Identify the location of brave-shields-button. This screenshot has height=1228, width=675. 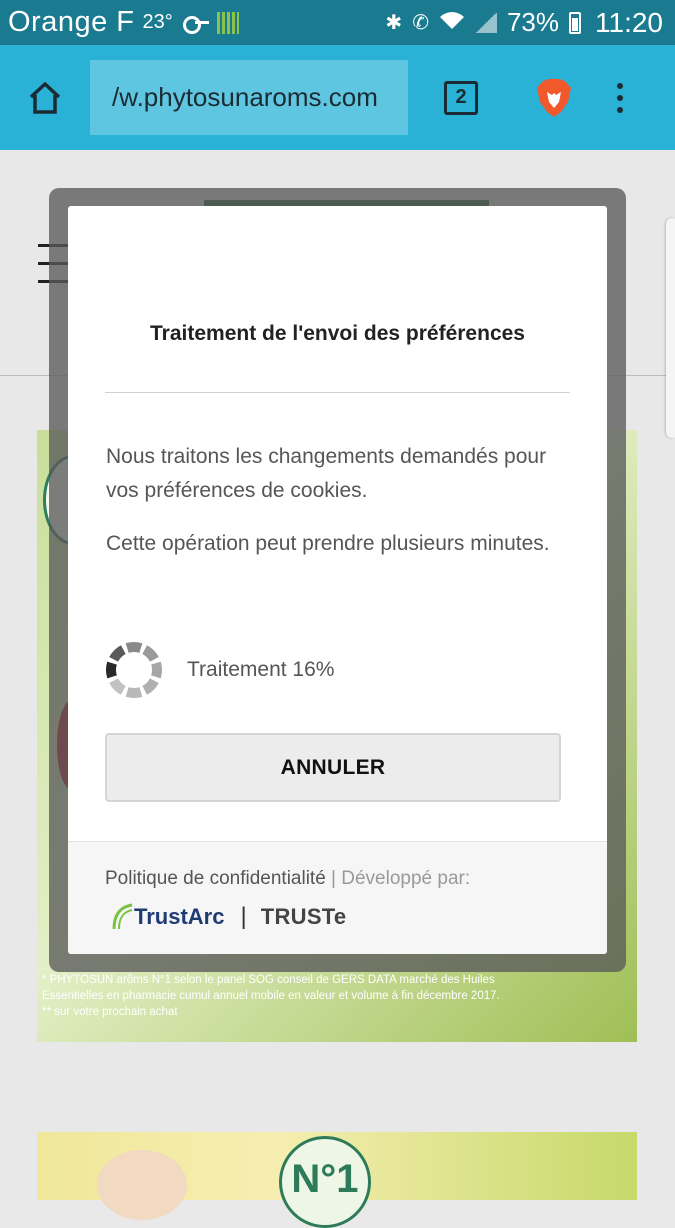
(554, 98).